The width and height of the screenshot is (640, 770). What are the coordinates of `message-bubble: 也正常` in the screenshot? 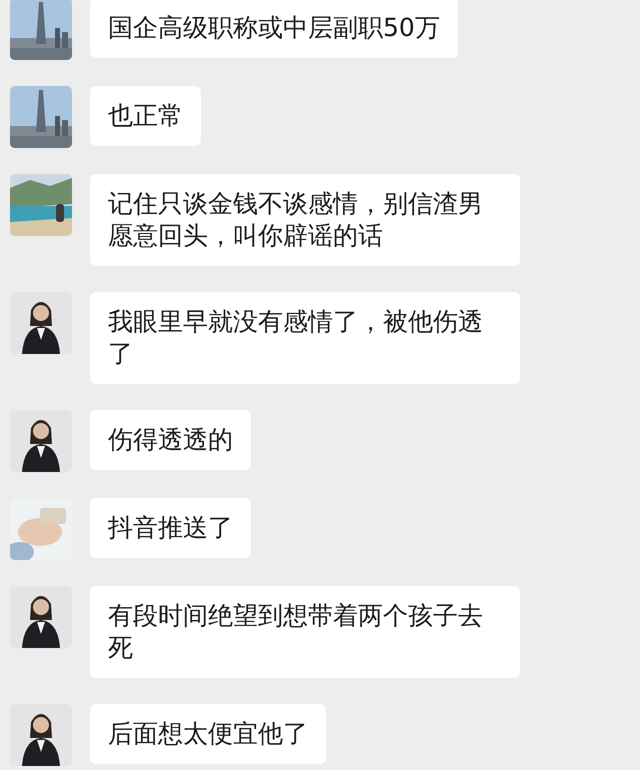 It's located at (145, 116).